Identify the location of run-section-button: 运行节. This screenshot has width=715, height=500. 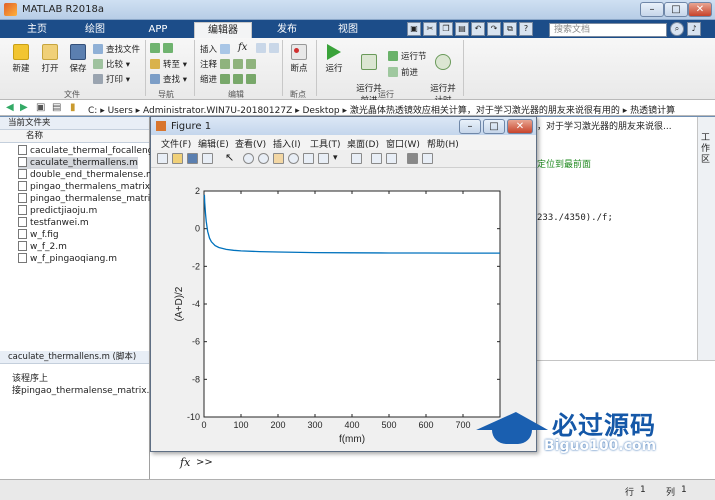
(407, 56).